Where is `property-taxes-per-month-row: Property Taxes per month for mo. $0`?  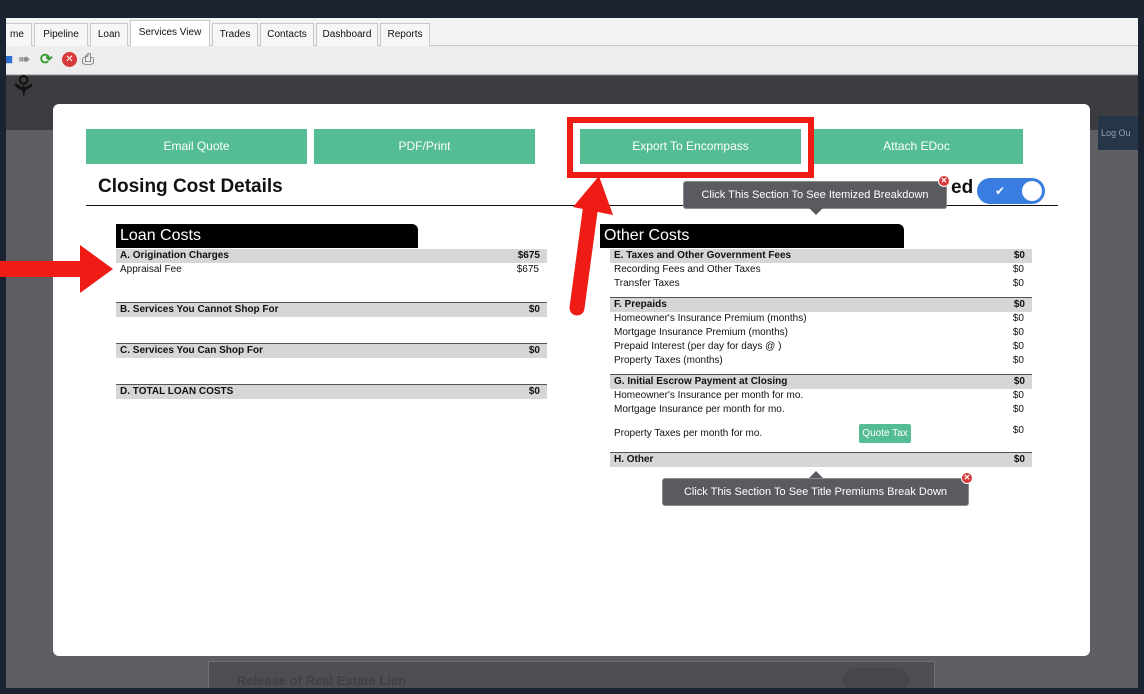 property-taxes-per-month-row: Property Taxes per month for mo. $0 is located at coordinates (821, 432).